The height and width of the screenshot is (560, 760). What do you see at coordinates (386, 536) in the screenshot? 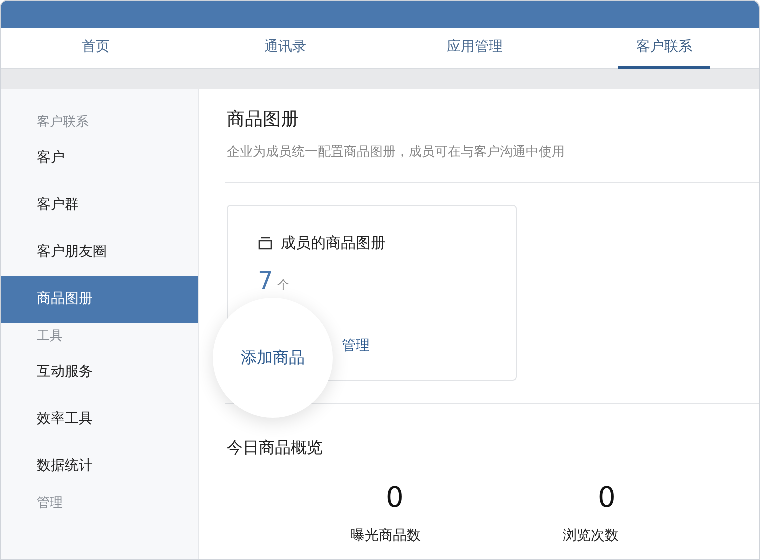
I see `stat-label: 曝光商品数` at bounding box center [386, 536].